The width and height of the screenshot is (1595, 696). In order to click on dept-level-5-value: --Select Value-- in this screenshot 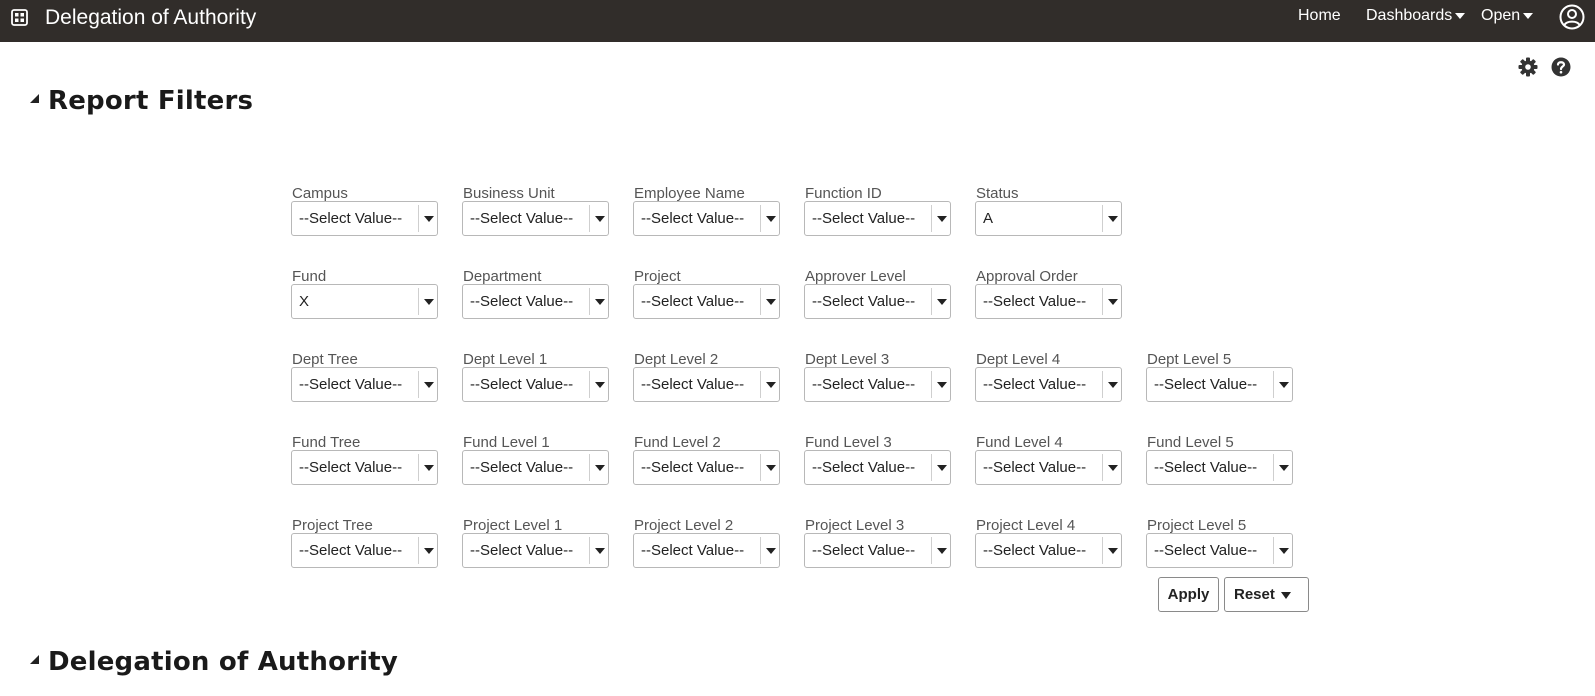, I will do `click(1206, 384)`.